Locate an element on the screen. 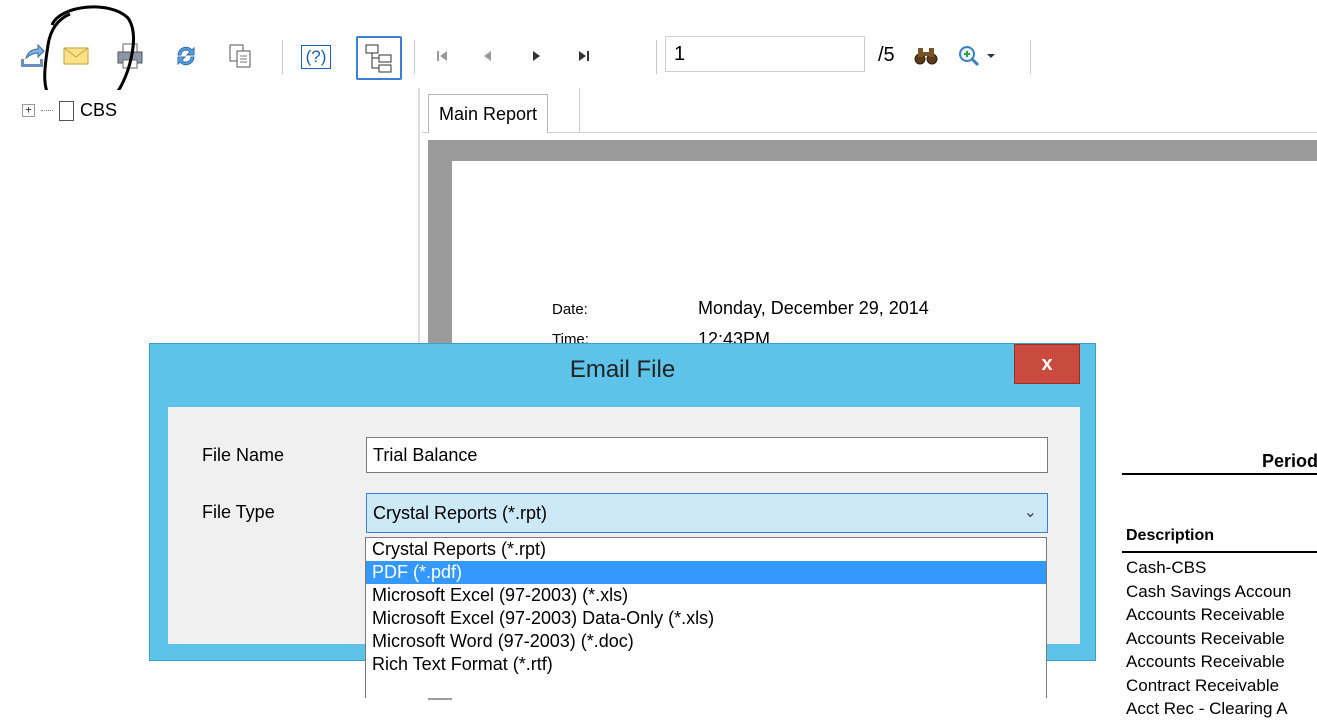 Image resolution: width=1317 pixels, height=721 pixels. file-type-option: Microsoft Word (97-2003) (*.doc) is located at coordinates (706, 641).